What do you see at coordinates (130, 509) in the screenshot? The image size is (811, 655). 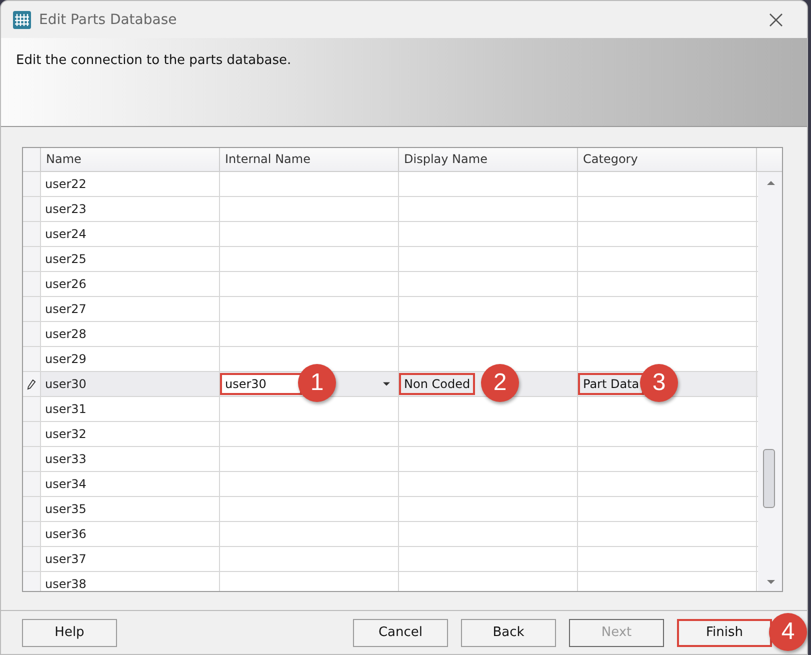 I see `table-cell: user35` at bounding box center [130, 509].